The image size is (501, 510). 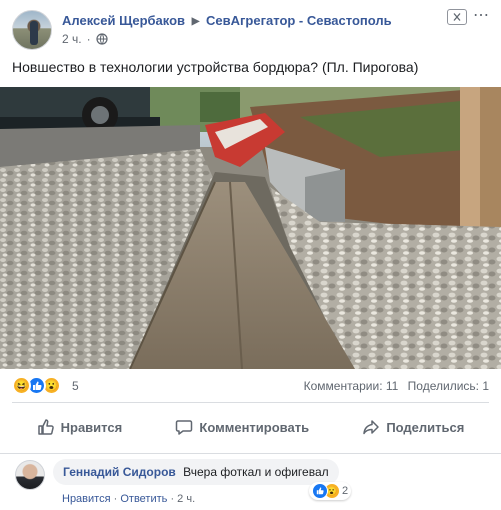 I want to click on shares-count-link: Поделились: 1, so click(x=448, y=386).